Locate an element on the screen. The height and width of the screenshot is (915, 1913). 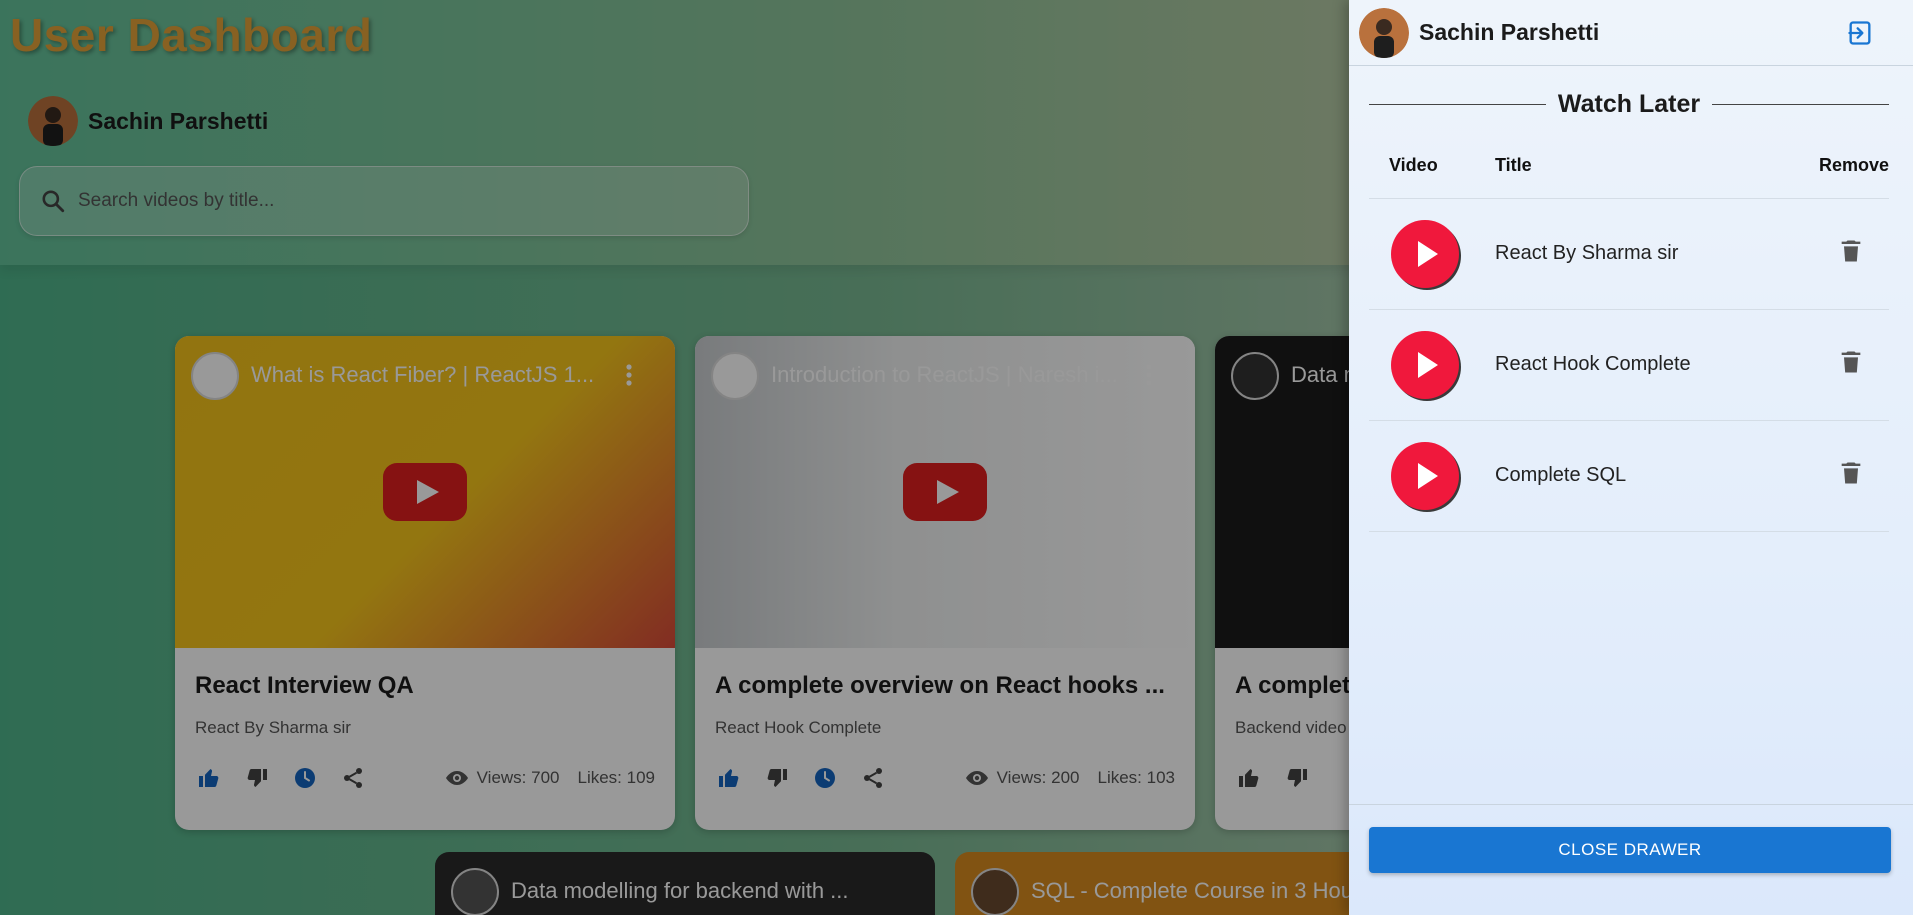
watch-later-item-title: React Hook Complete is located at coordinates (1647, 365).